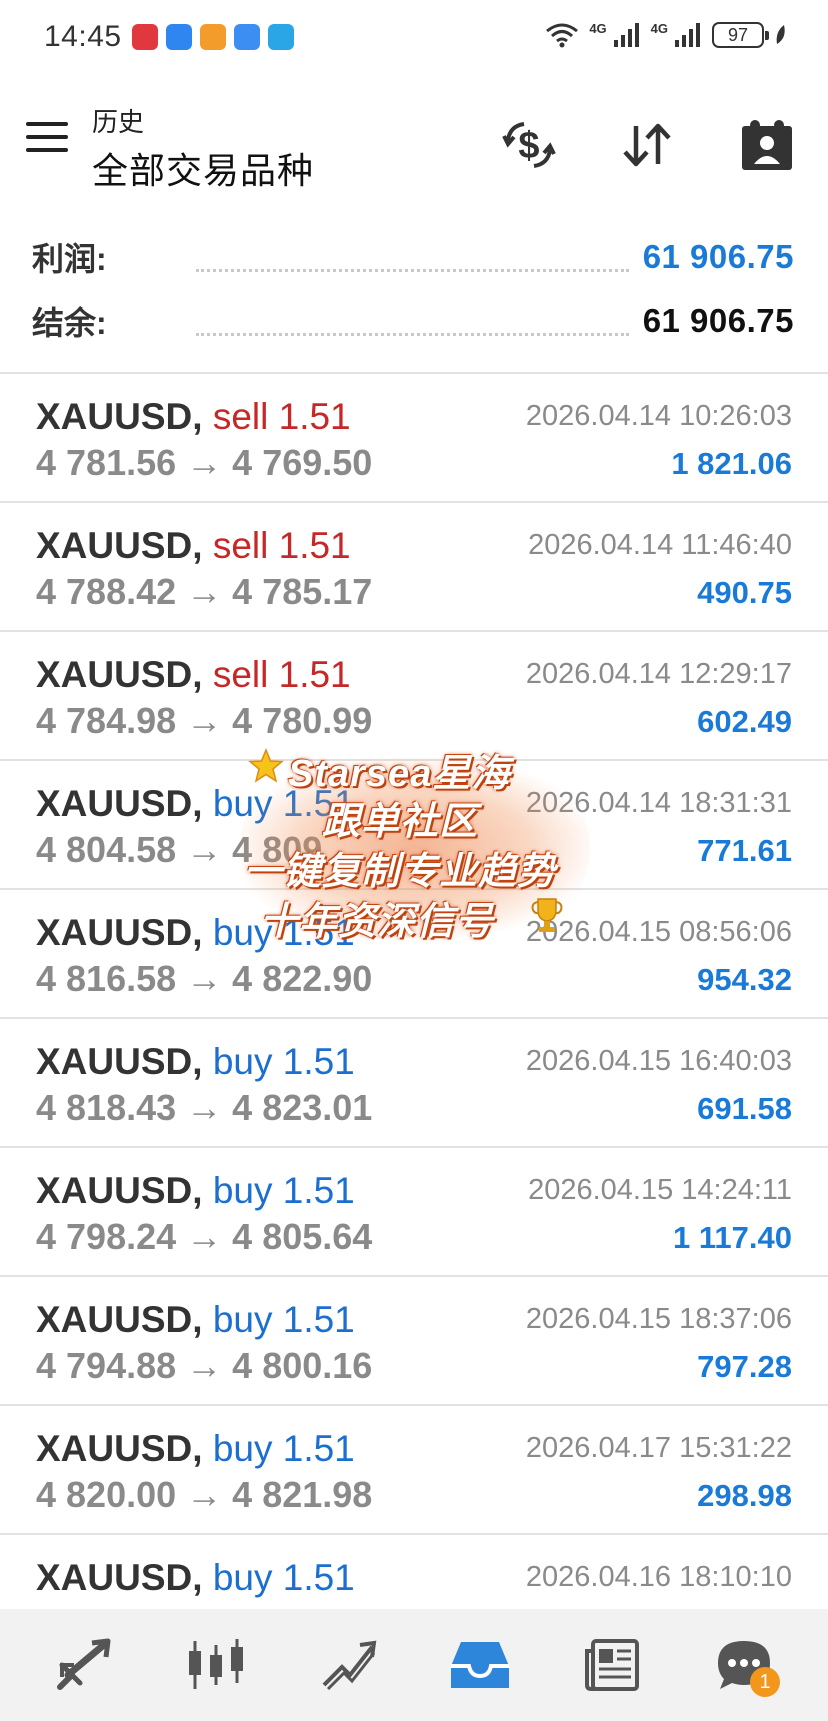 The height and width of the screenshot is (1721, 828). I want to click on trade-icon, so click(348, 1665).